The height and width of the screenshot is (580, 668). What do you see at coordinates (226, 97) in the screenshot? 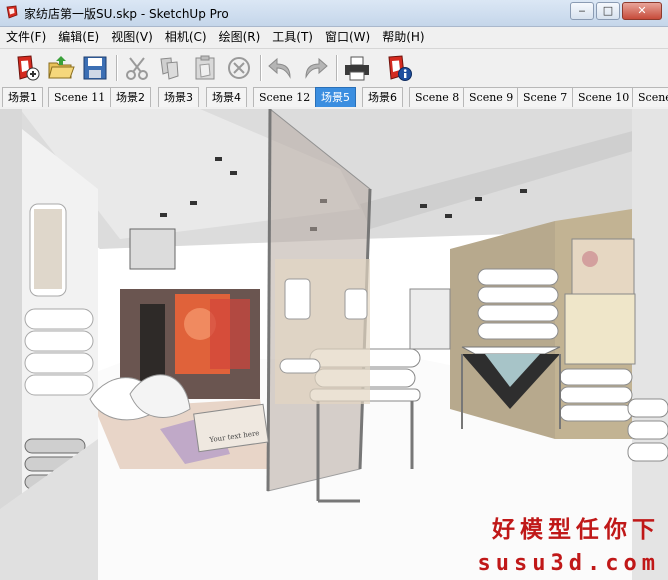
I see `scene-tab: 场景4` at bounding box center [226, 97].